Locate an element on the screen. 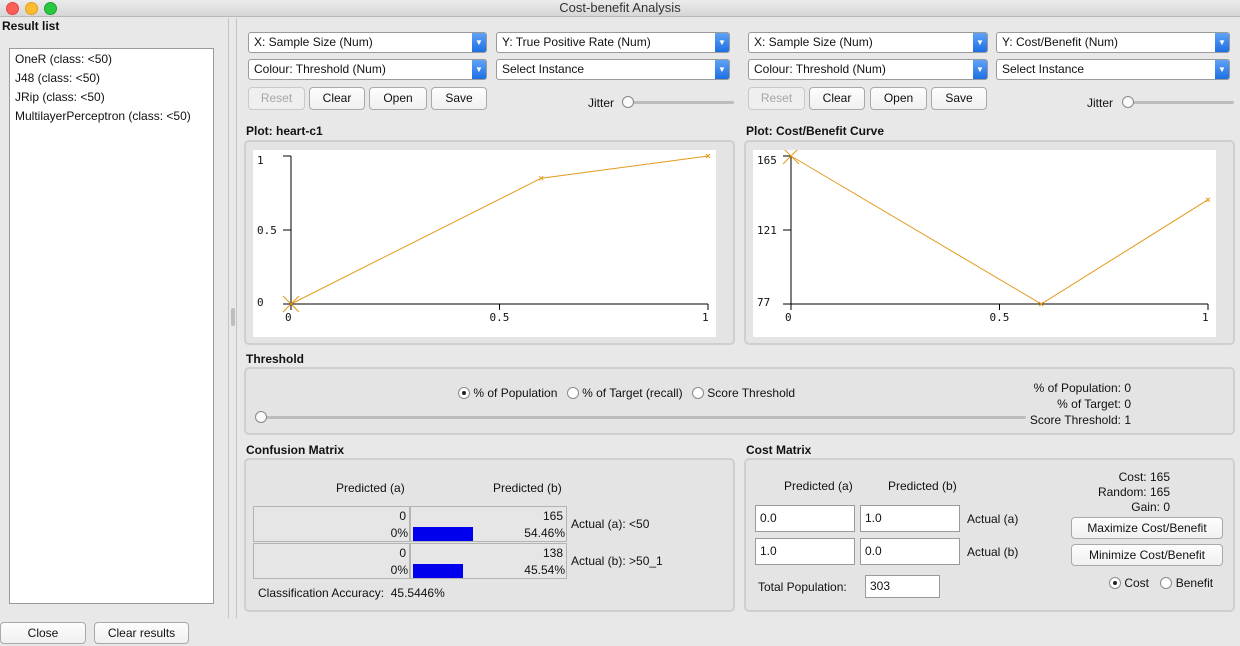 Image resolution: width=1240 pixels, height=646 pixels. cell-aa: 0 0% is located at coordinates (331, 524).